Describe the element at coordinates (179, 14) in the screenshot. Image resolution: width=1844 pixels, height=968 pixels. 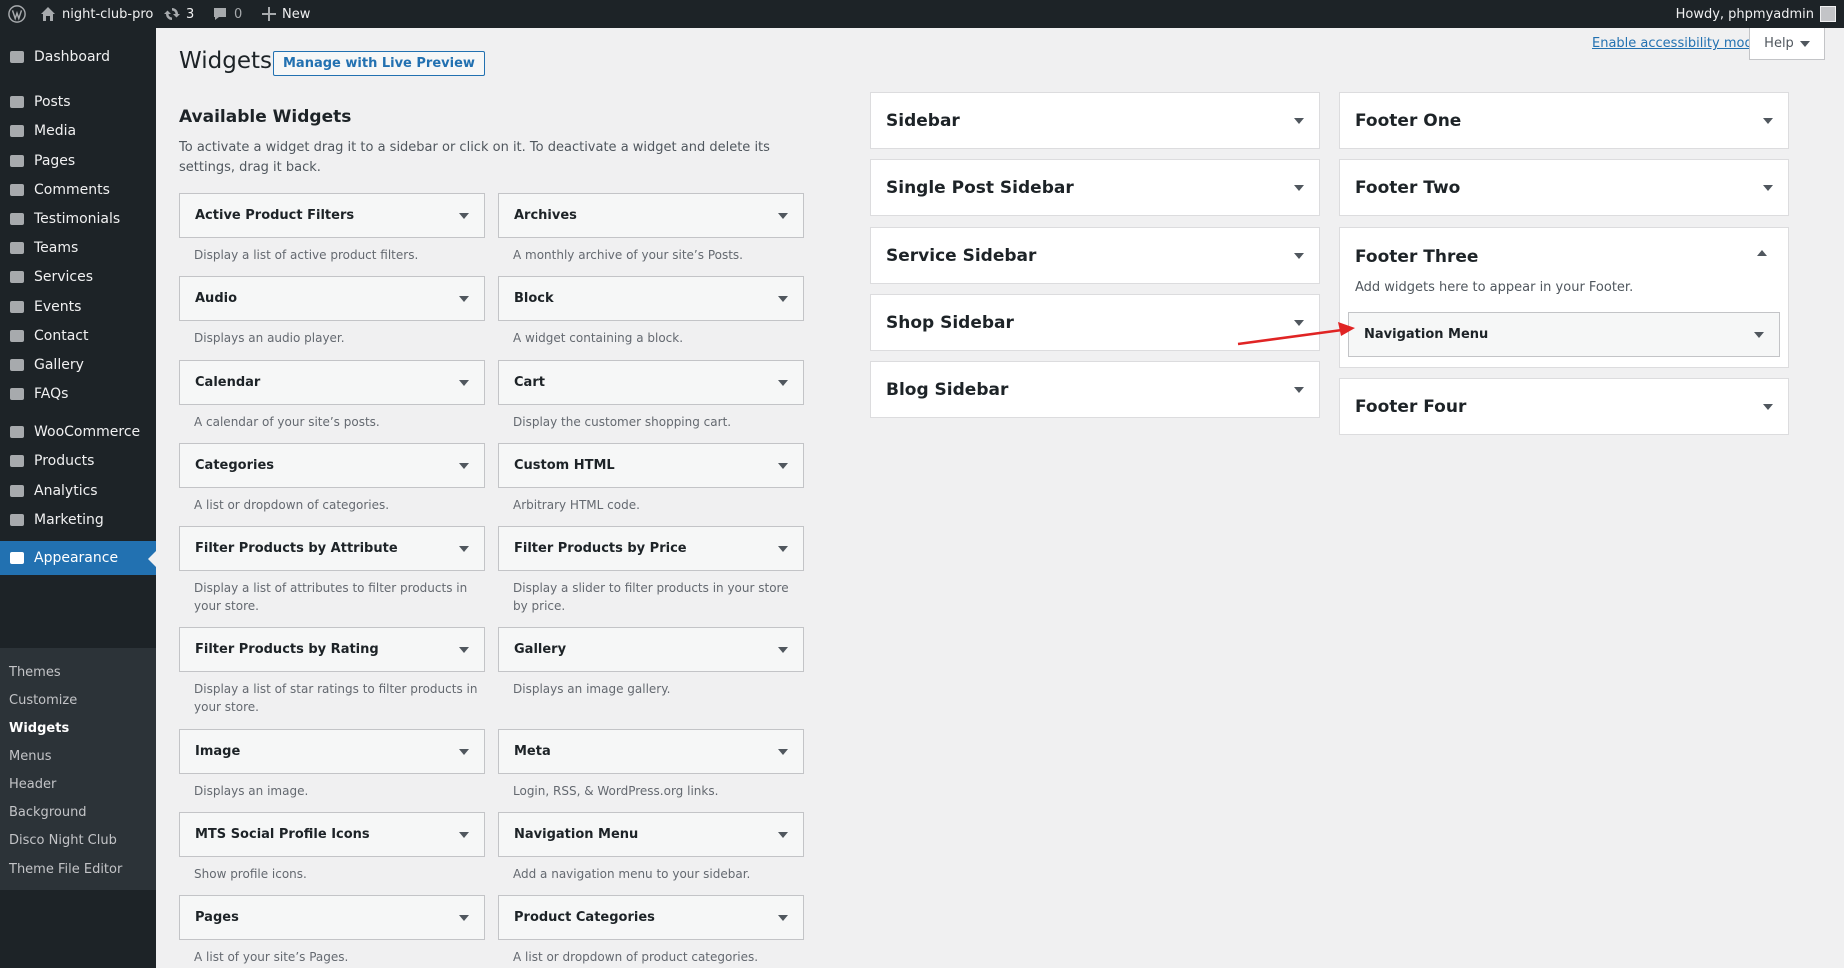
I see `updates-link: 3` at that location.